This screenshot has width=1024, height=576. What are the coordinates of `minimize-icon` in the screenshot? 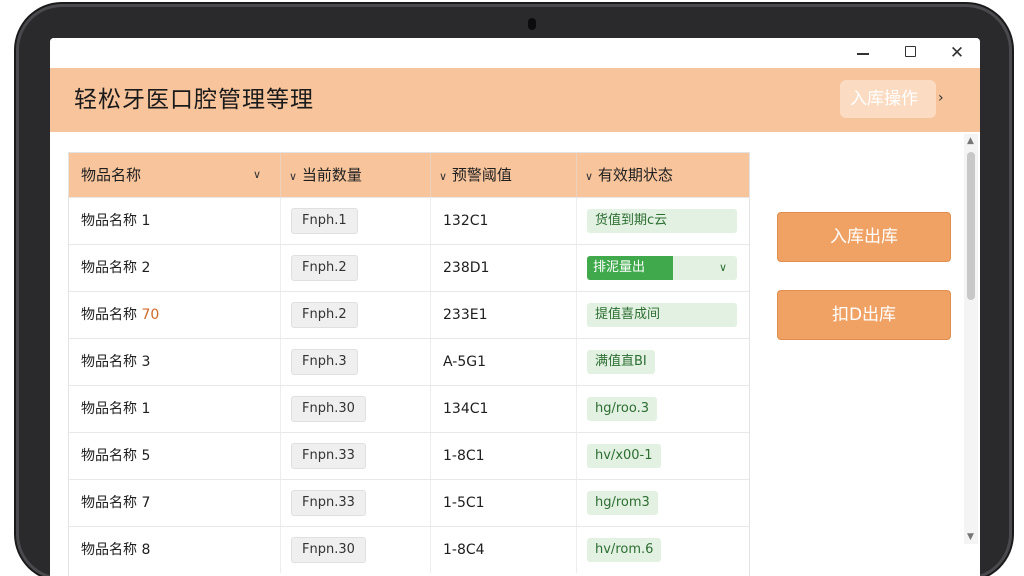 It's located at (863, 54).